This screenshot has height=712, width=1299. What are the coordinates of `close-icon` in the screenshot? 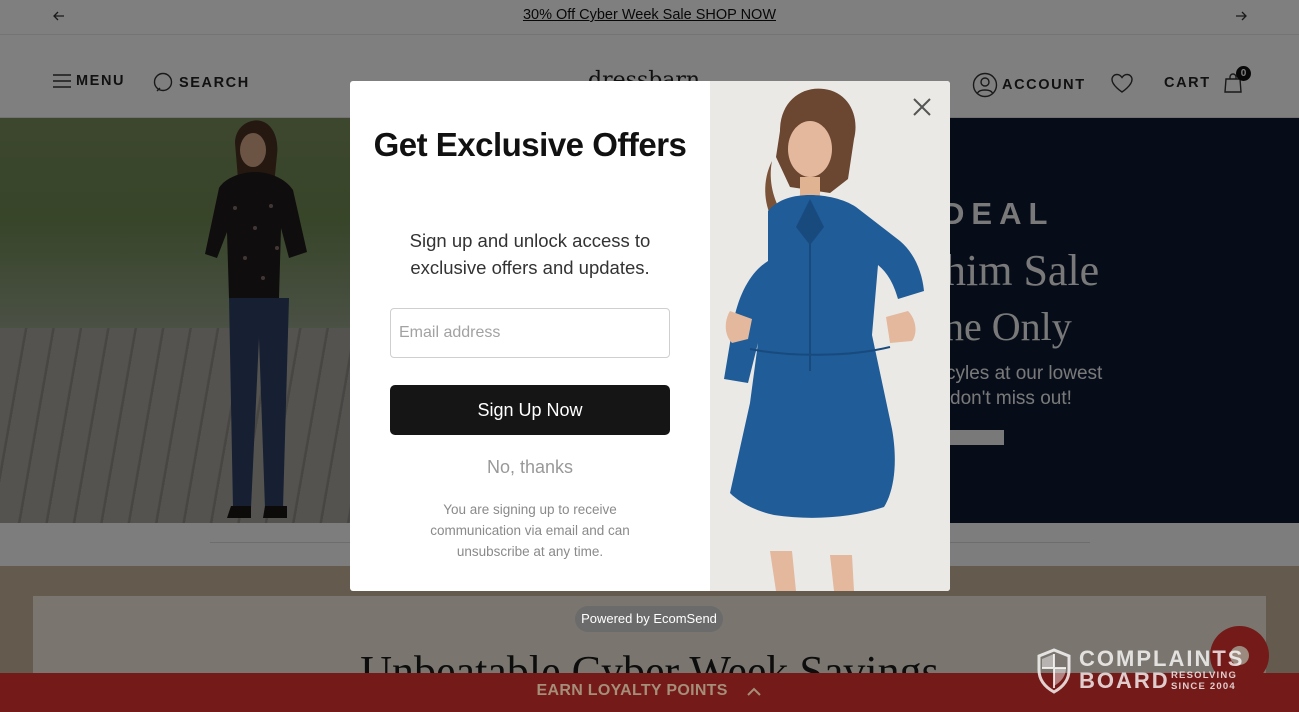 It's located at (922, 107).